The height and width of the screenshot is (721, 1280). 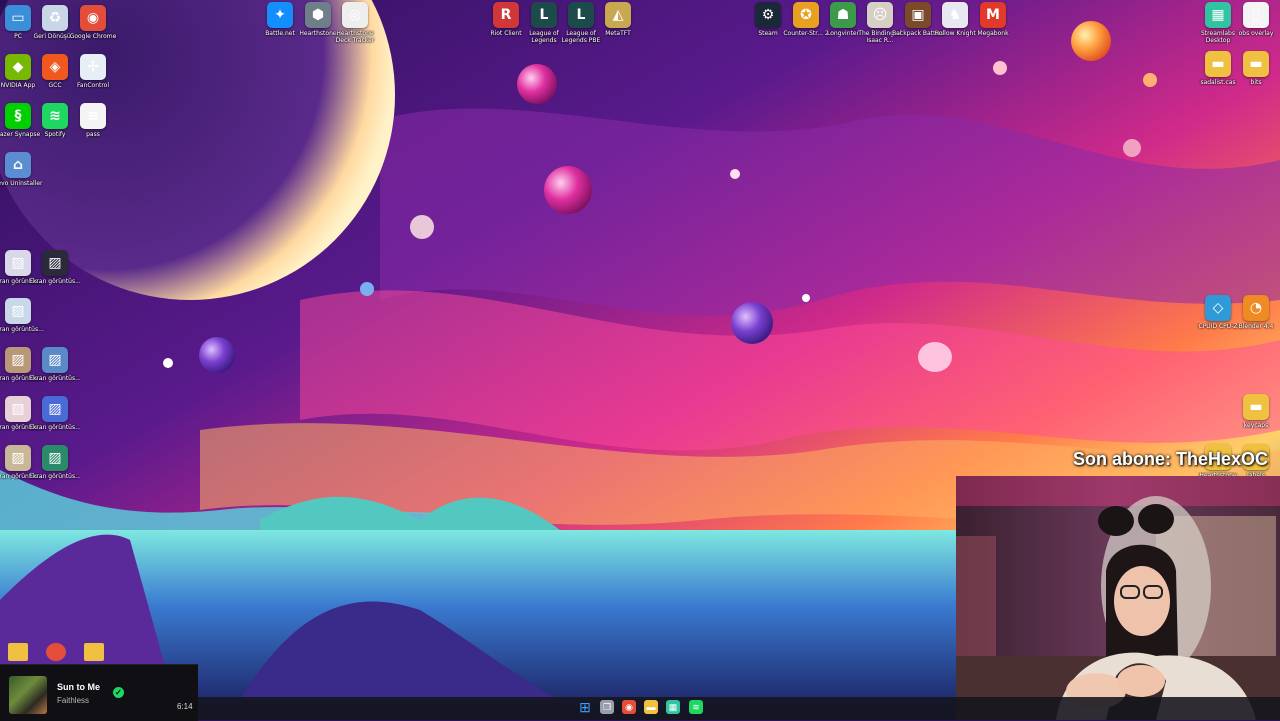 What do you see at coordinates (993, 15) in the screenshot?
I see `megabonk-icon: M` at bounding box center [993, 15].